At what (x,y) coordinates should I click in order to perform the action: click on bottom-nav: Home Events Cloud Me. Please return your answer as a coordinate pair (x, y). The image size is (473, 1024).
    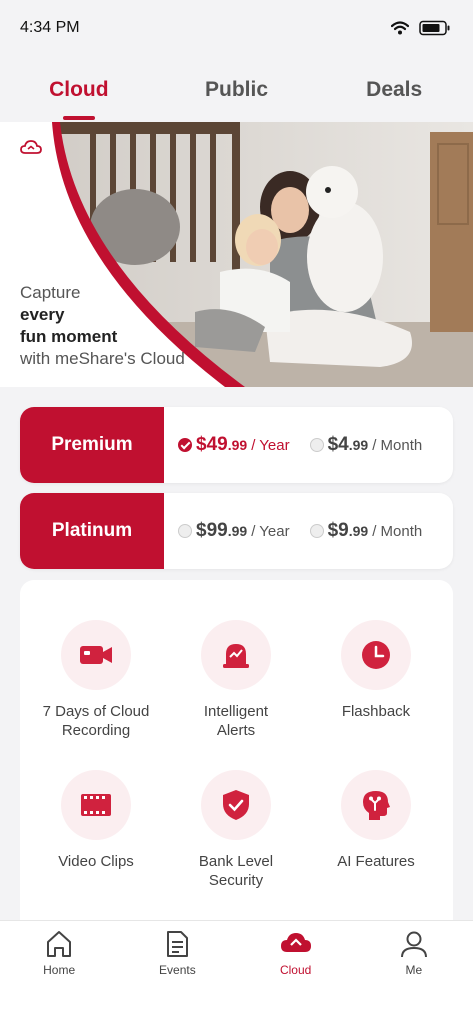
    Looking at the image, I should click on (236, 972).